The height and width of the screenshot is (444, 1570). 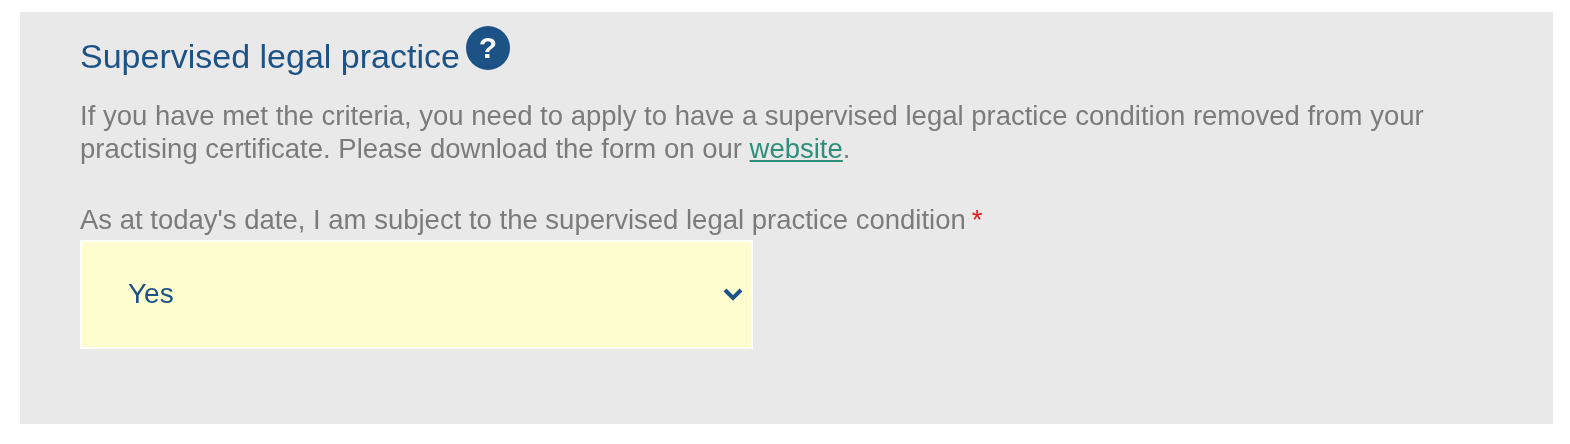 I want to click on chevron-down-icon, so click(x=733, y=294).